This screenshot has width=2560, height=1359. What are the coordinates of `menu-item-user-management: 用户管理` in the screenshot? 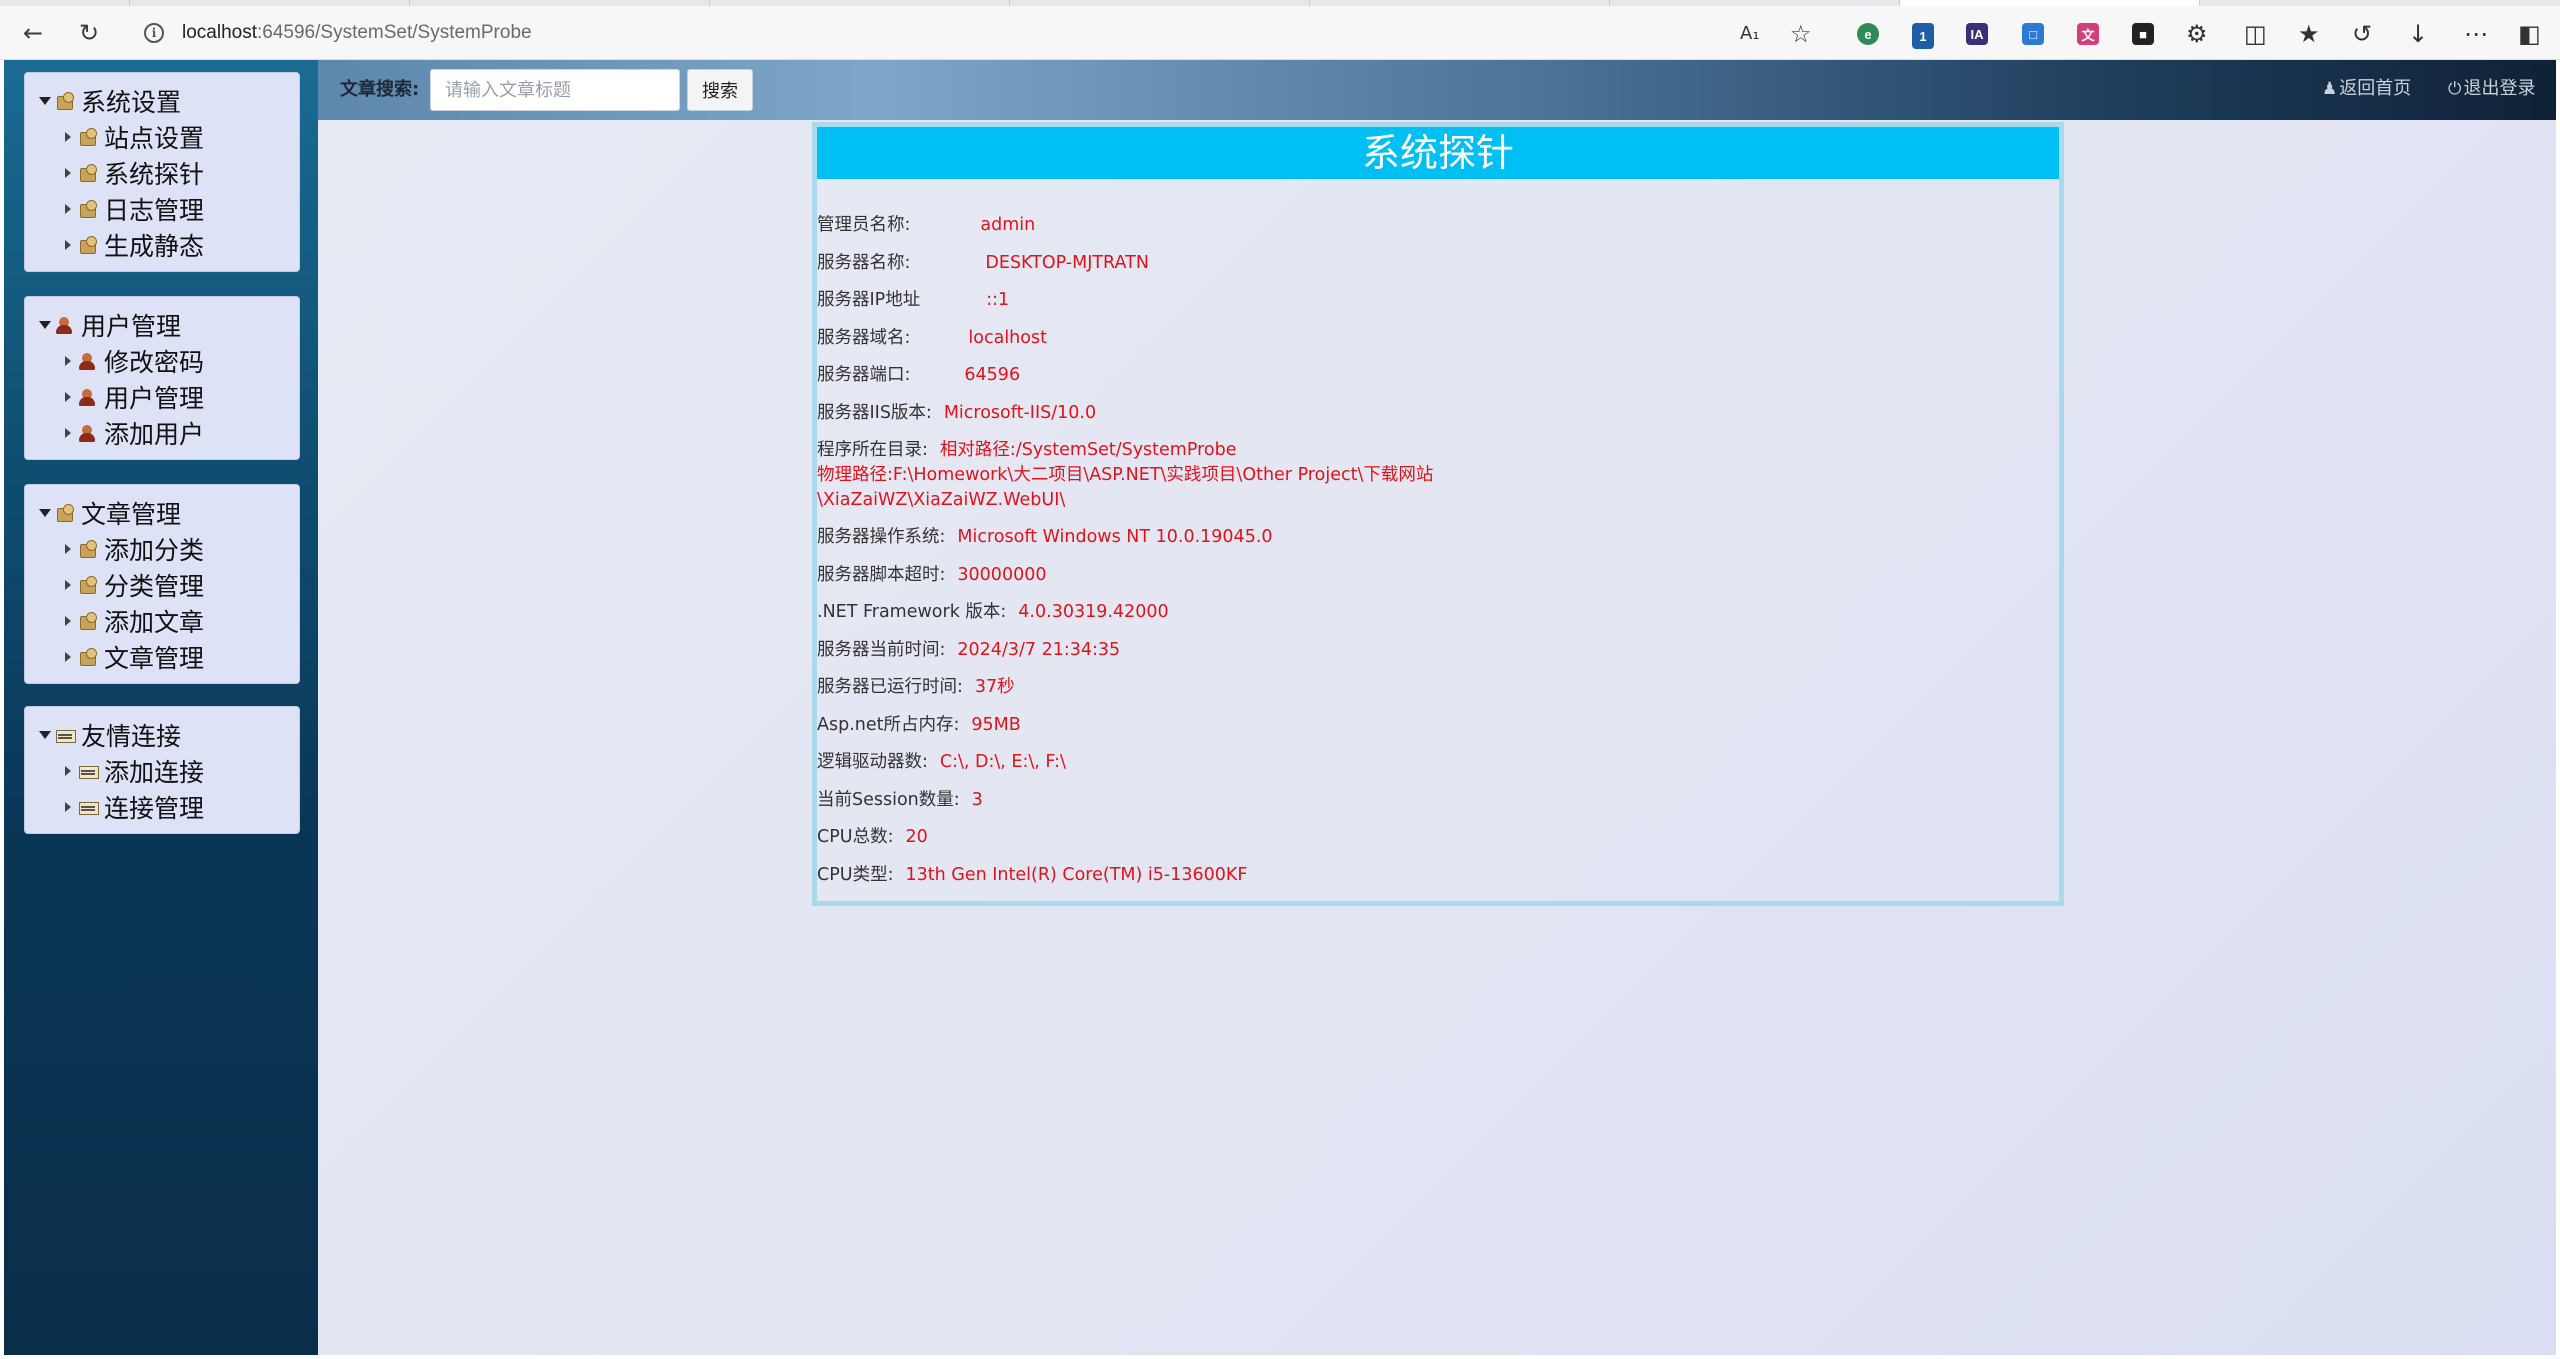 It's located at (162, 397).